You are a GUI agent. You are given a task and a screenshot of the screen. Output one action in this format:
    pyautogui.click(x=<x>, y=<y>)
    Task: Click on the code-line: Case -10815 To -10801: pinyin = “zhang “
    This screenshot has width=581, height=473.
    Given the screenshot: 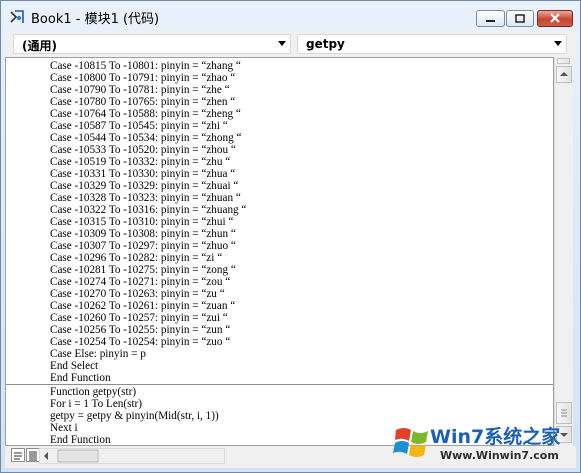 What is the action you would take?
    pyautogui.click(x=145, y=66)
    